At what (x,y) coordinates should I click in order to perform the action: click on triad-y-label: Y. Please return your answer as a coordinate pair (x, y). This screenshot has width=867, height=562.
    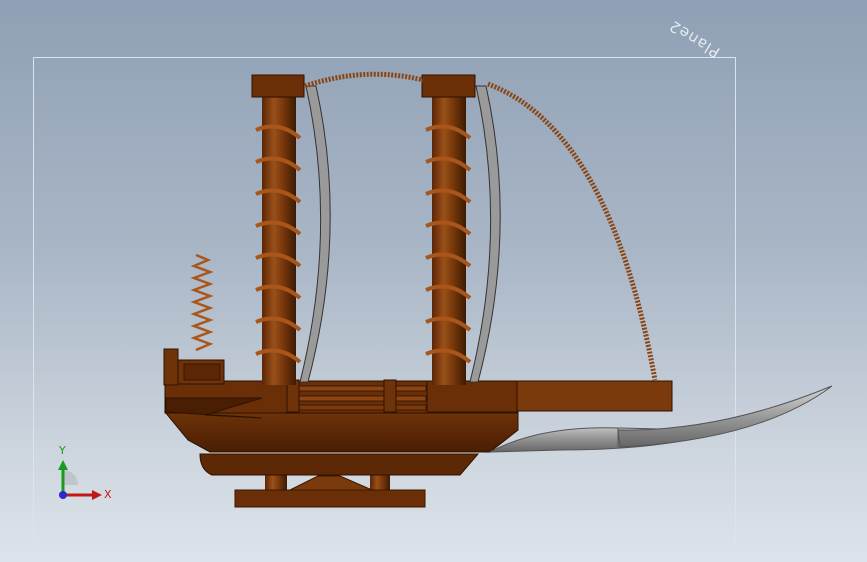
    Looking at the image, I should click on (62, 450).